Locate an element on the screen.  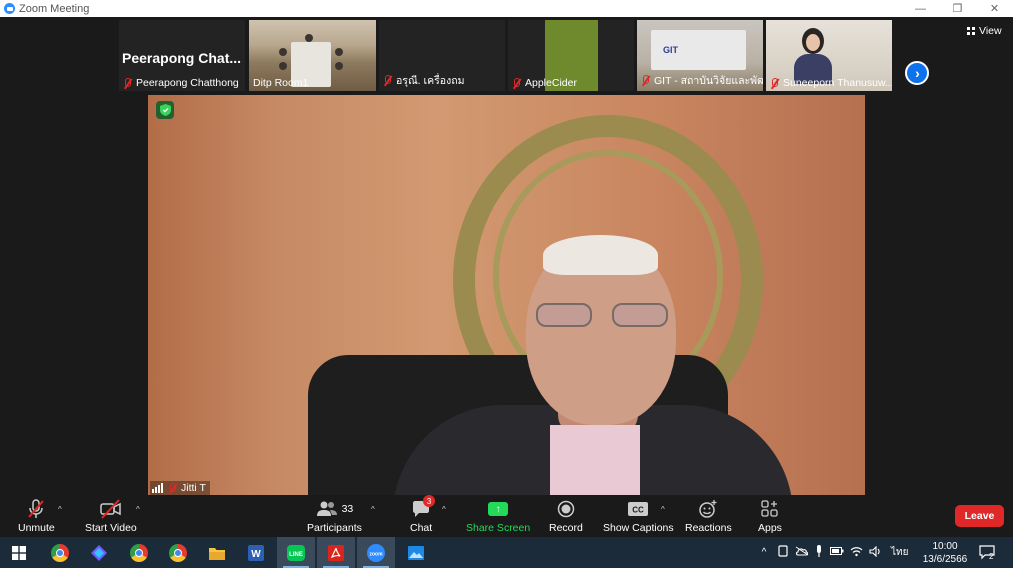
taskbar-photos is located at coordinates (416, 552).